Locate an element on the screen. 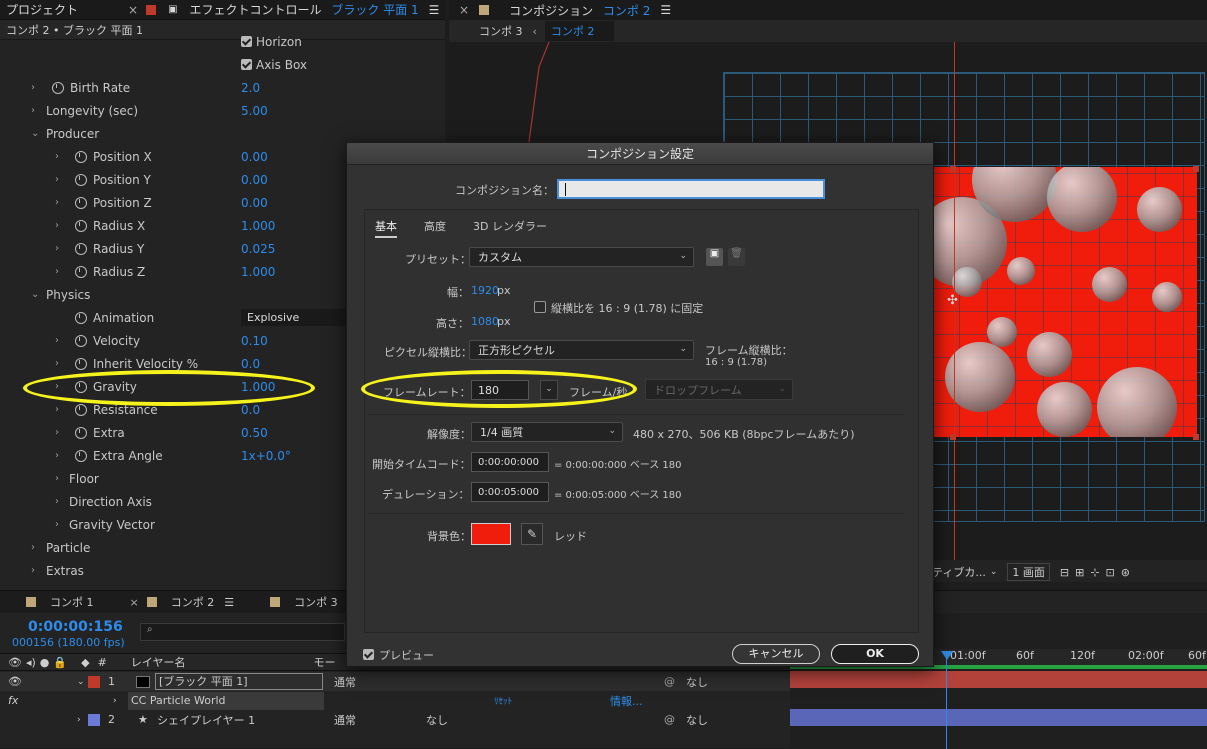 This screenshot has height=749, width=1207. pixel-aspect-select: 正方形ピクセル ⌄ is located at coordinates (581, 350).